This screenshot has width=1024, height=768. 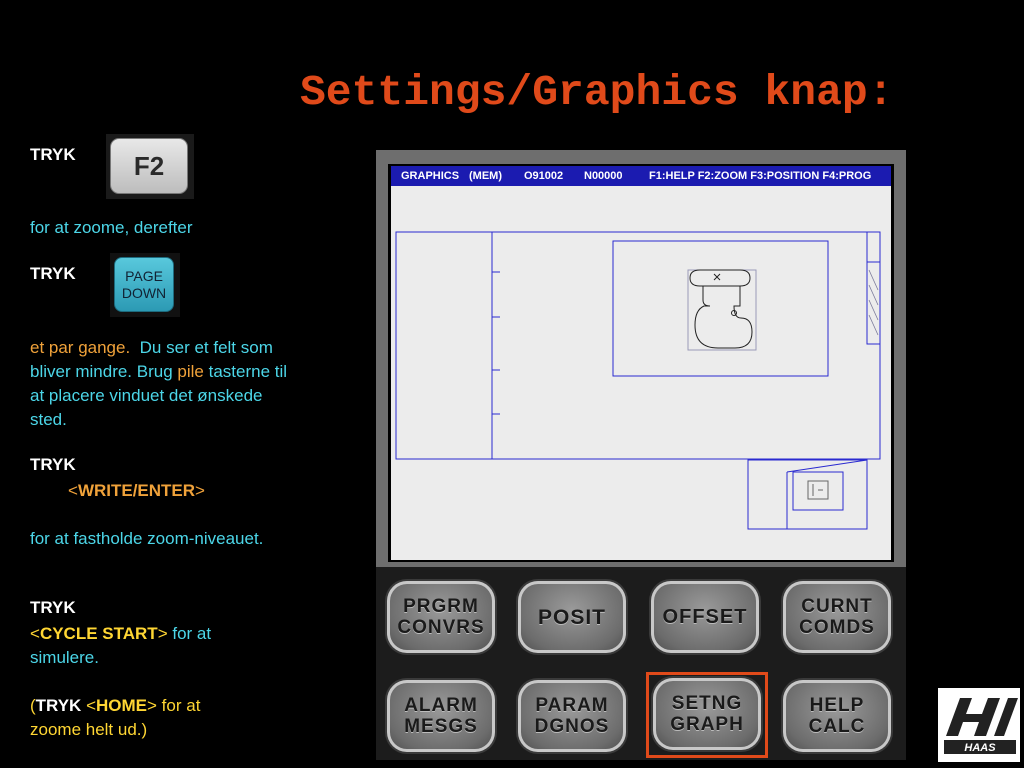 I want to click on table-outline, so click(x=638, y=345).